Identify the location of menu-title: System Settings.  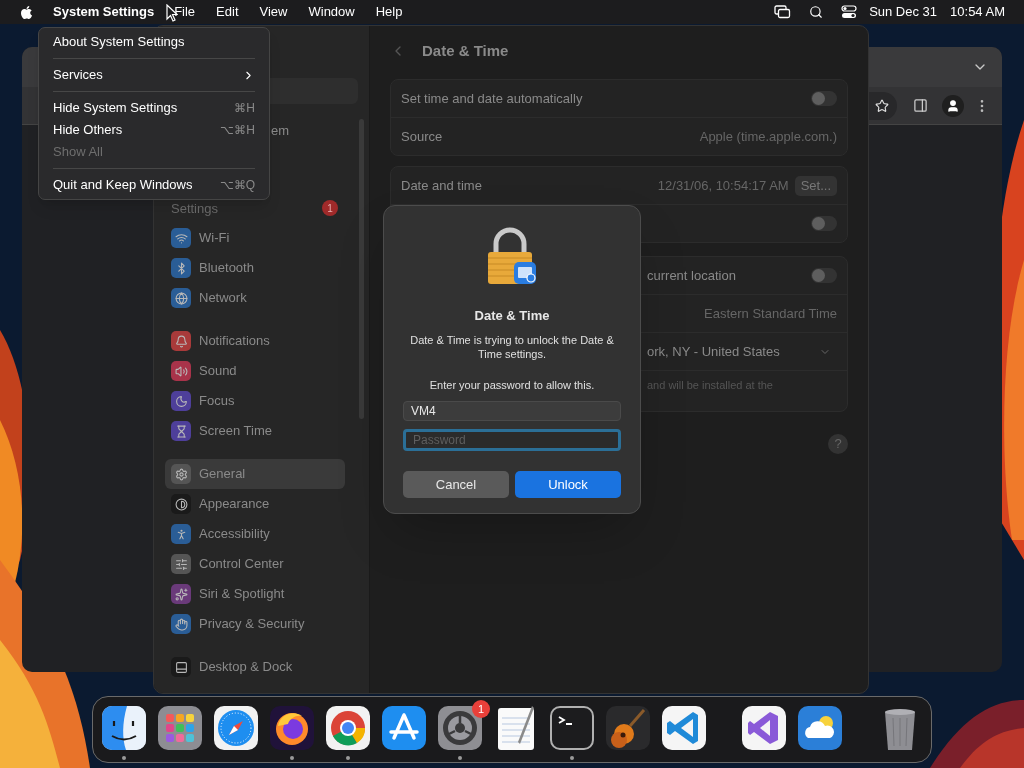
(104, 12).